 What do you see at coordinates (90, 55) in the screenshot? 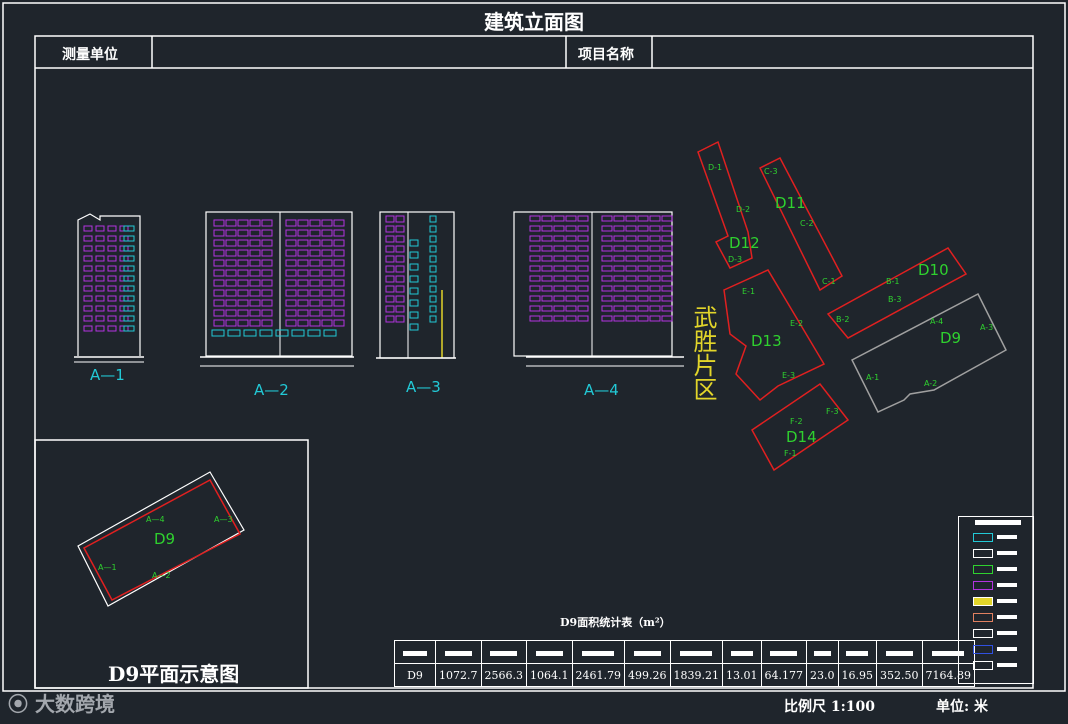
I see `survey-unit-label: 测量单位` at bounding box center [90, 55].